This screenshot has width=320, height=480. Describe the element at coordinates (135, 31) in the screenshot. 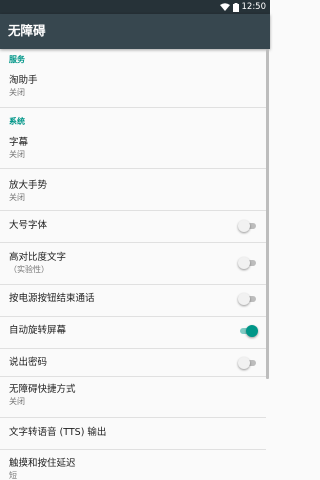

I see `app-bar: 无障碍` at that location.